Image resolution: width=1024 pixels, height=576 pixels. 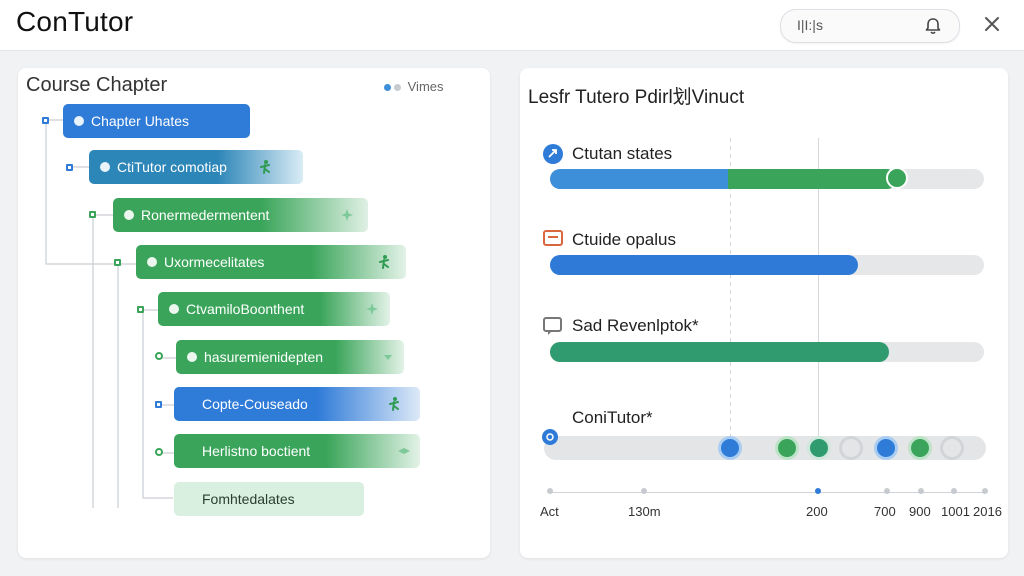 What do you see at coordinates (75, 21) in the screenshot?
I see `app-title: ConTutor` at bounding box center [75, 21].